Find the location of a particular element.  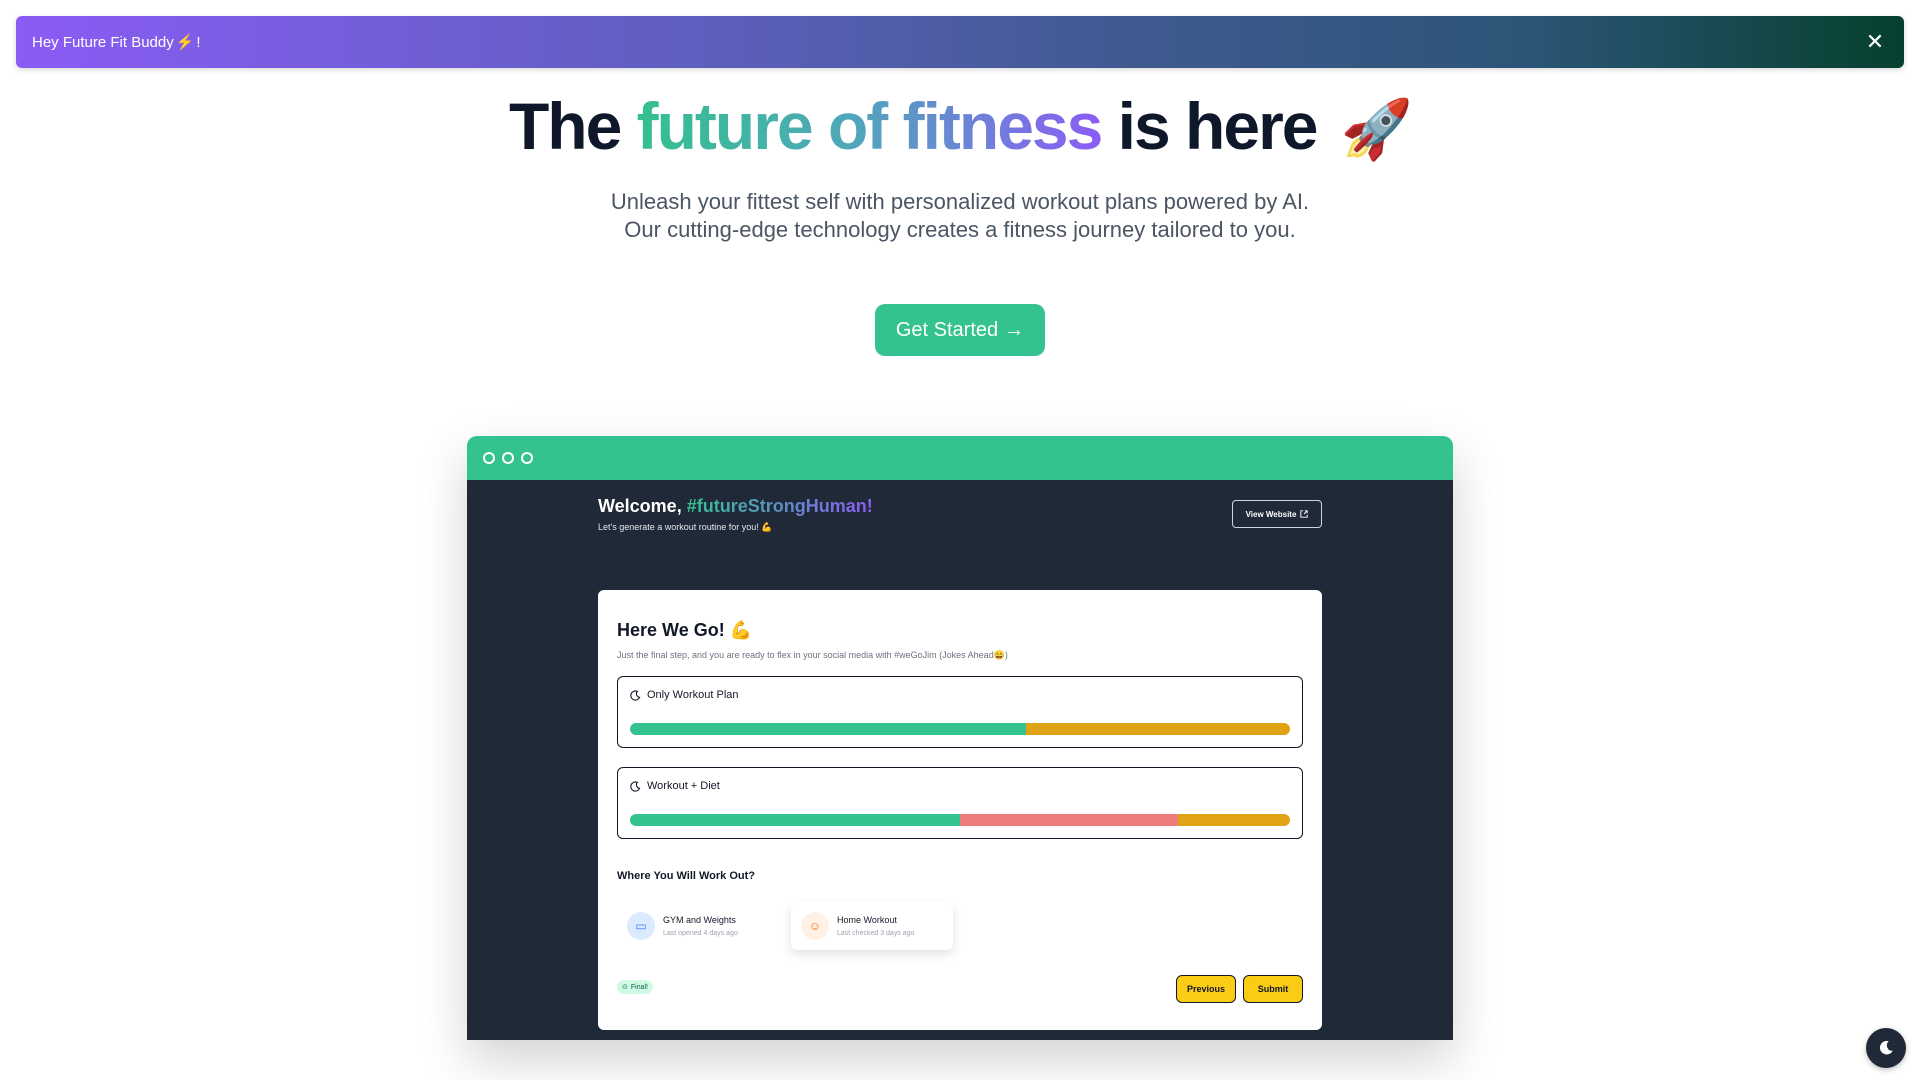

option-meta: Last checked 3 days ago is located at coordinates (876, 933).